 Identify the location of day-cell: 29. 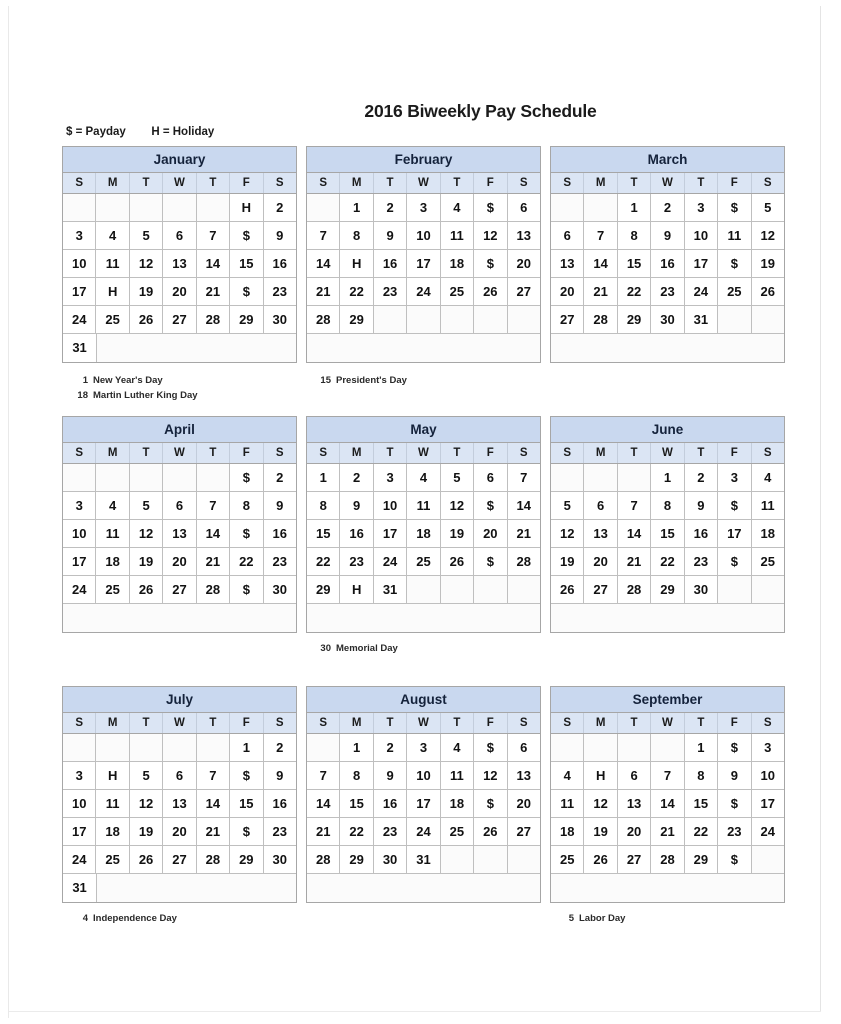
(247, 859).